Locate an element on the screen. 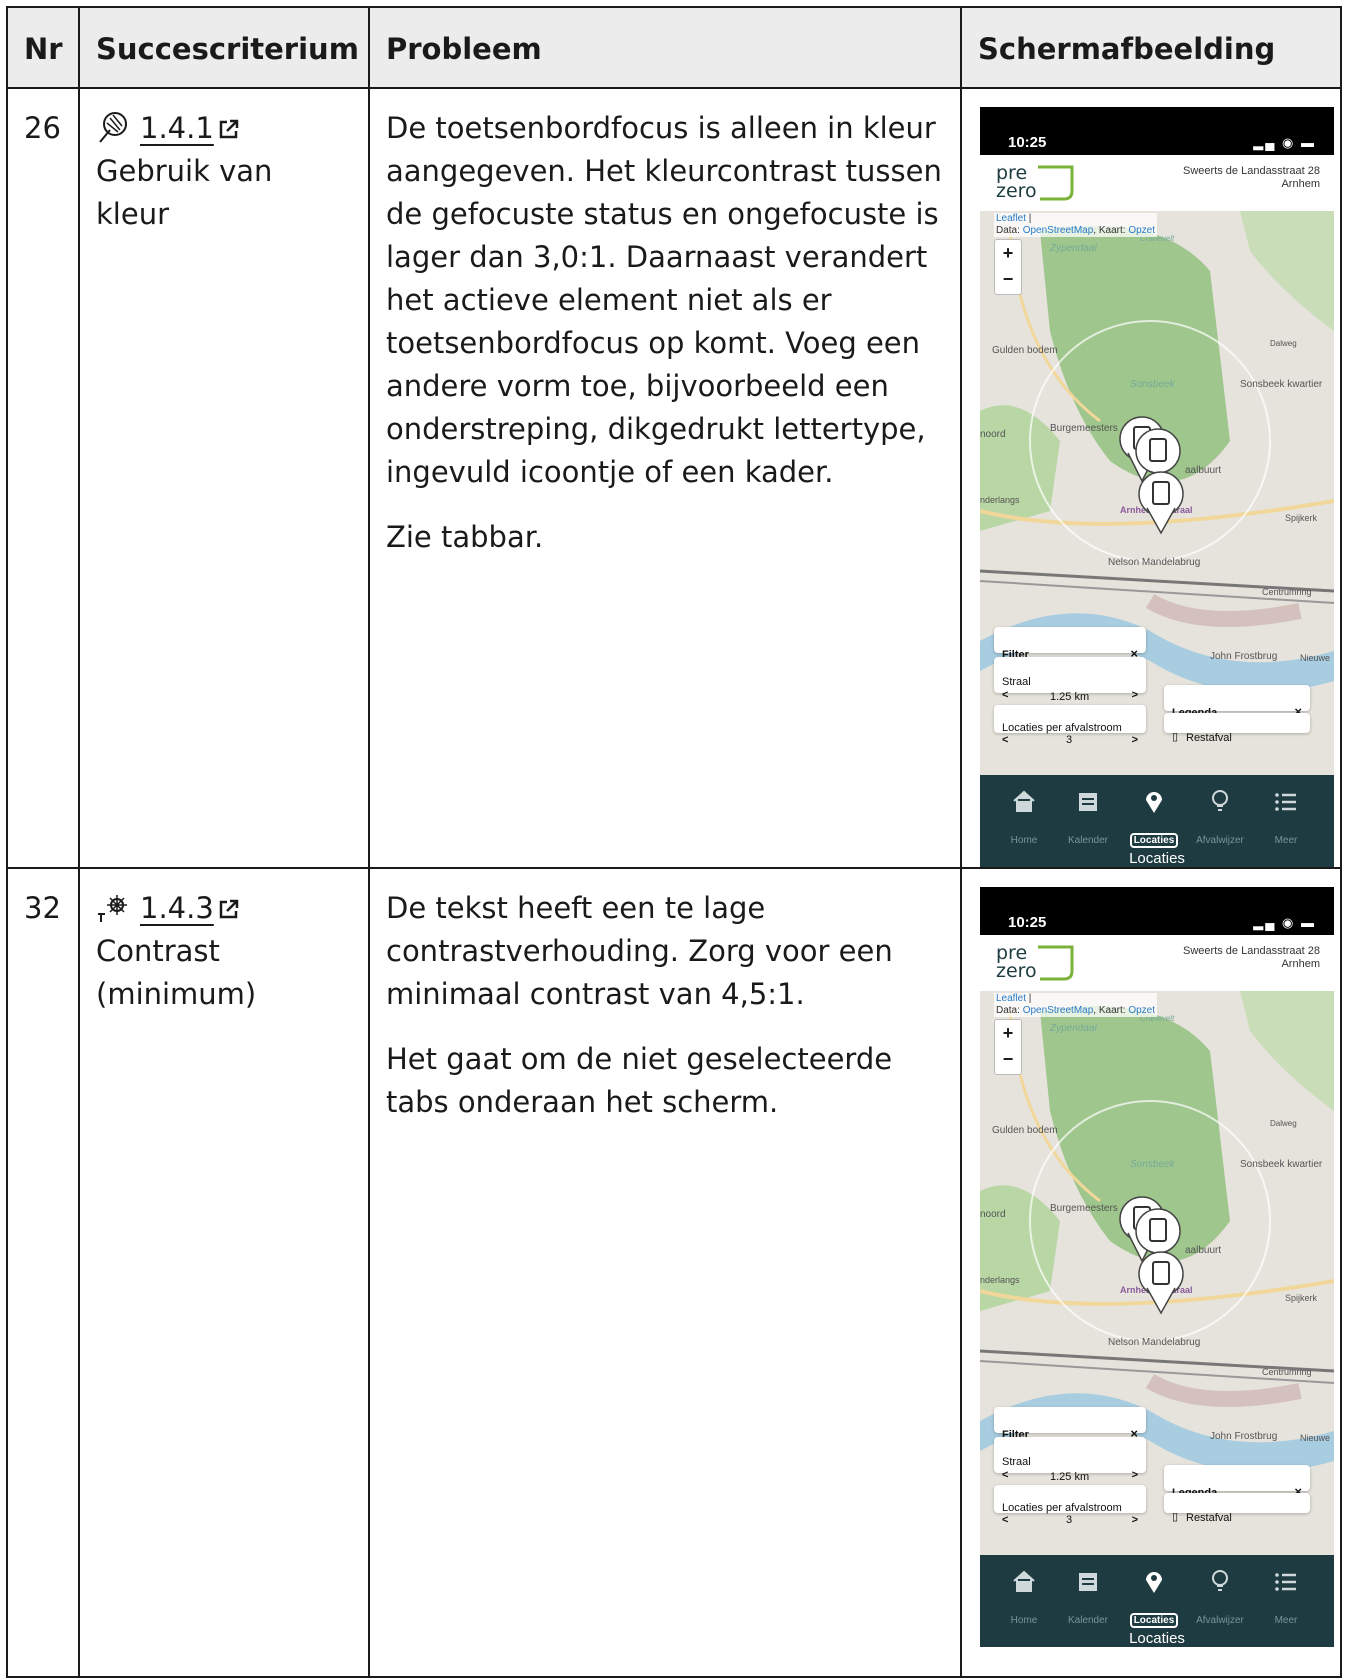 The width and height of the screenshot is (1349, 1678). criterion-name: Contrast (minimum) is located at coordinates (176, 972).